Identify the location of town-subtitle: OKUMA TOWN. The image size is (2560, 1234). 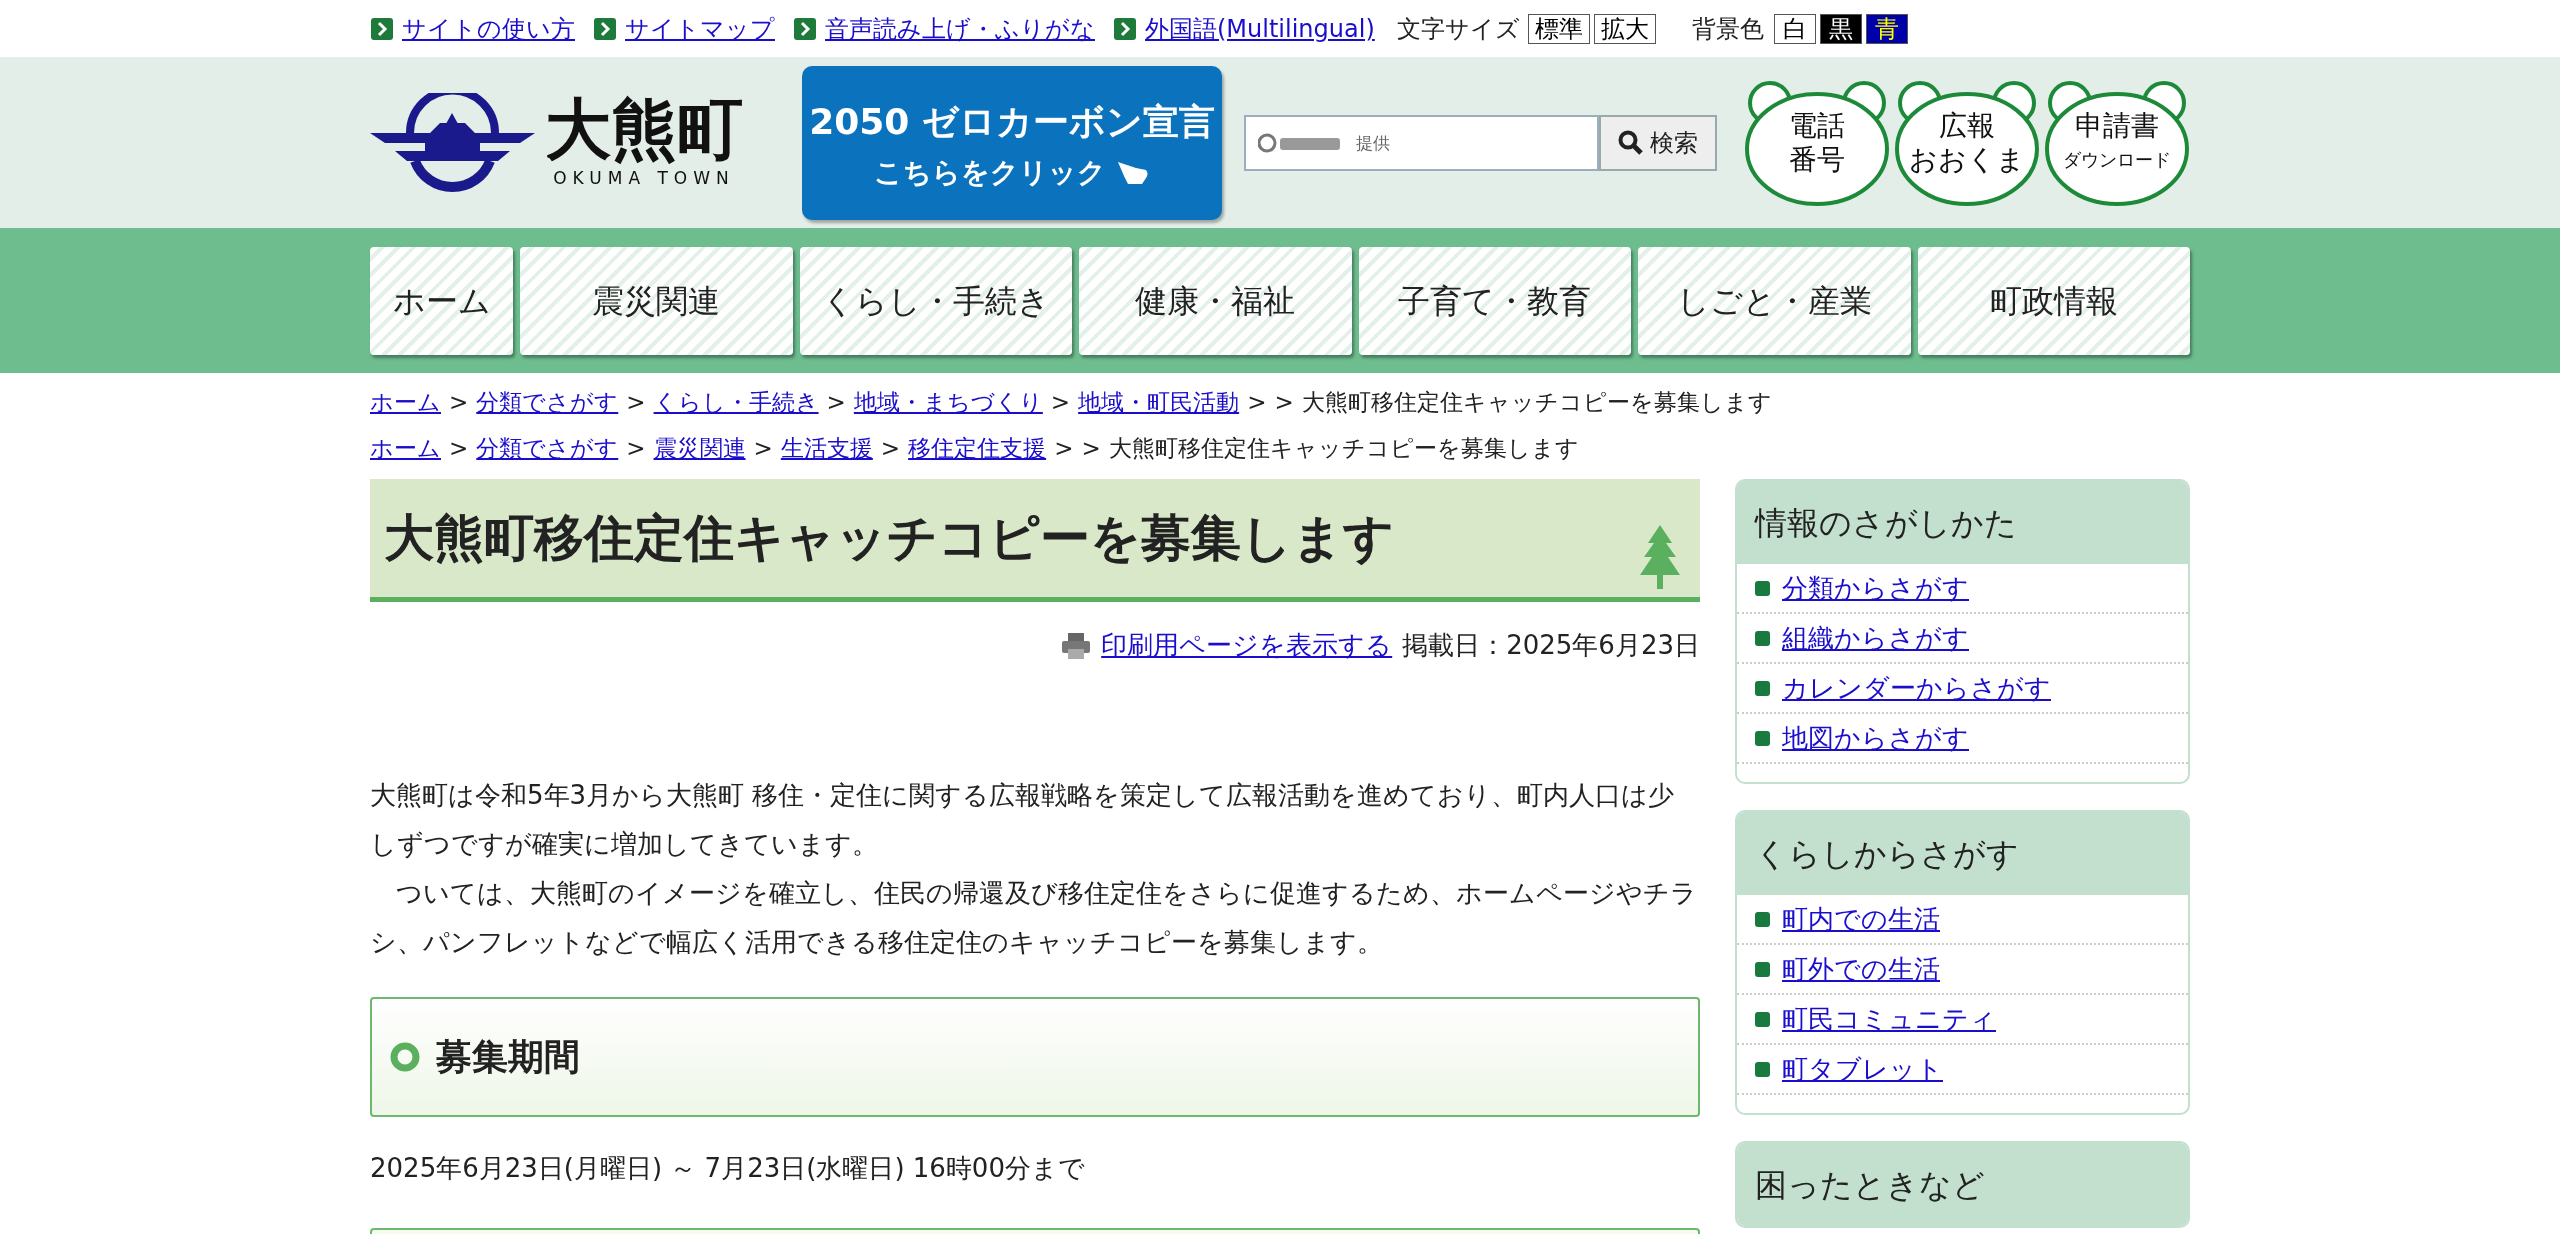
(644, 178).